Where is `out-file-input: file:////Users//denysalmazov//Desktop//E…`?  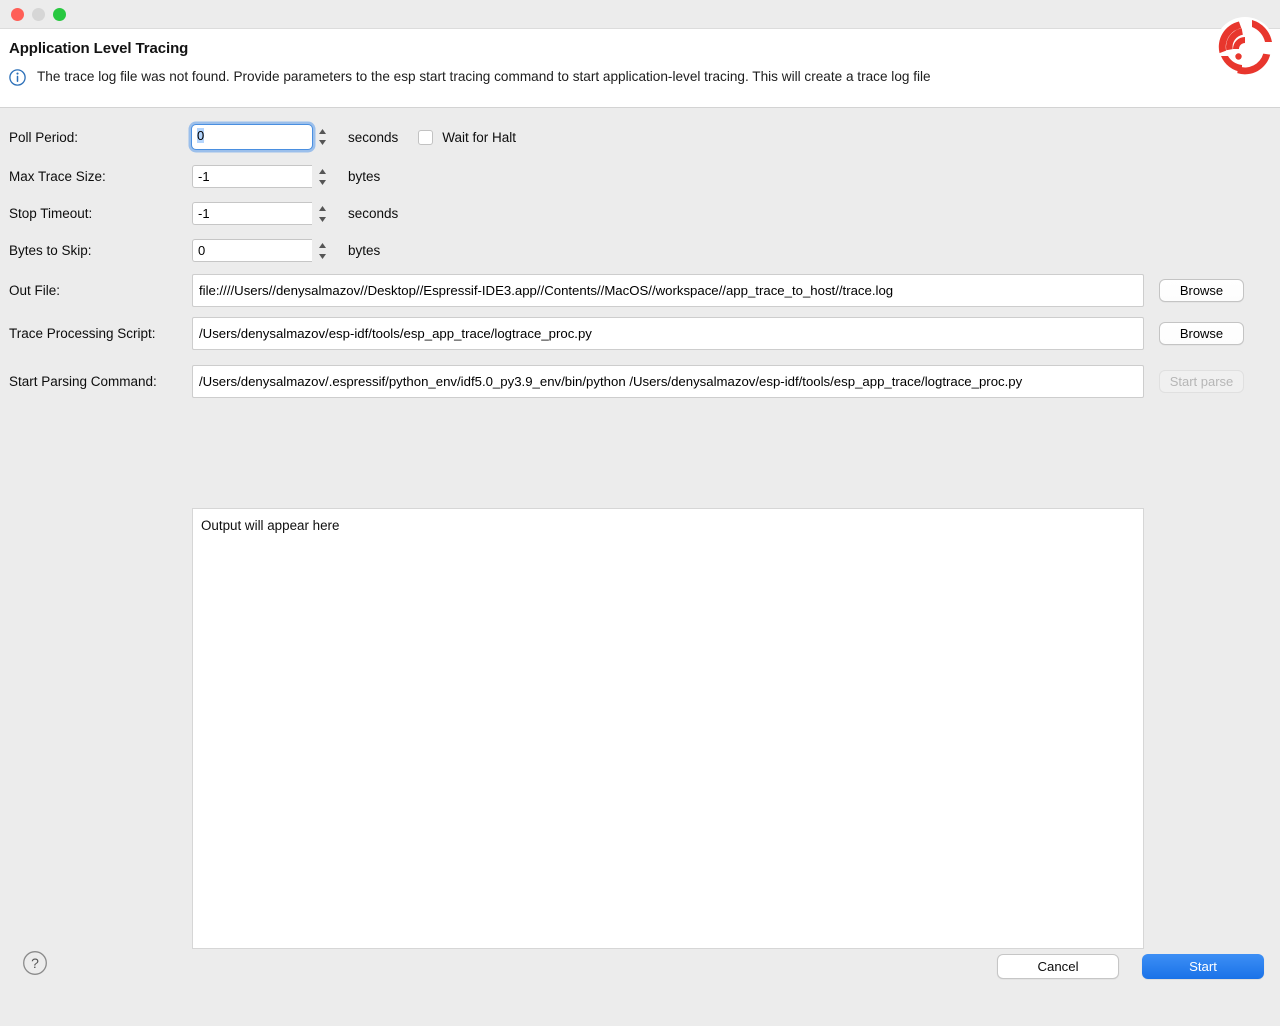
out-file-input: file:////Users//denysalmazov//Desktop//E… is located at coordinates (668, 290).